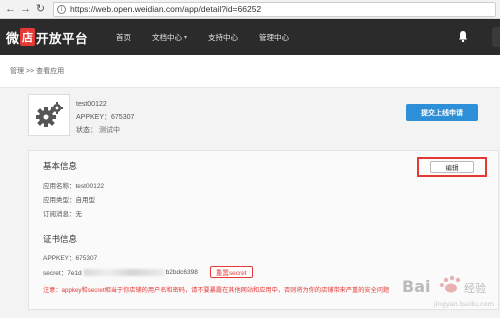 The image size is (500, 318). I want to click on subscription-row: 订阅消息：无, so click(62, 214).